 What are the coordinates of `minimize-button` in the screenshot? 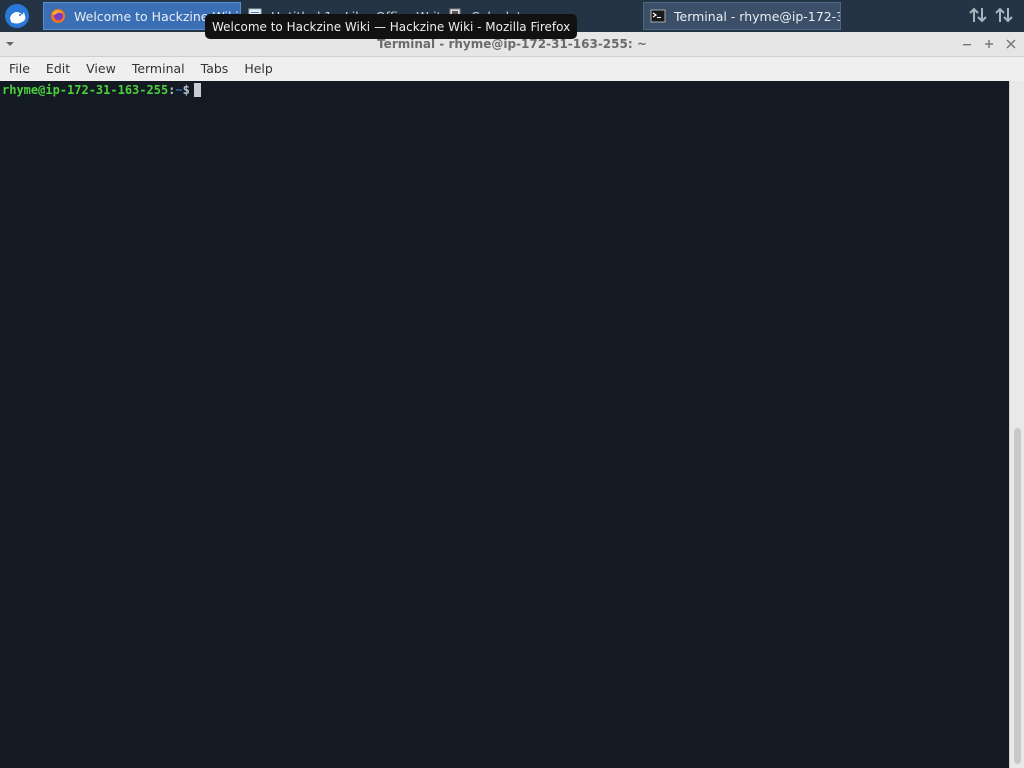 It's located at (967, 44).